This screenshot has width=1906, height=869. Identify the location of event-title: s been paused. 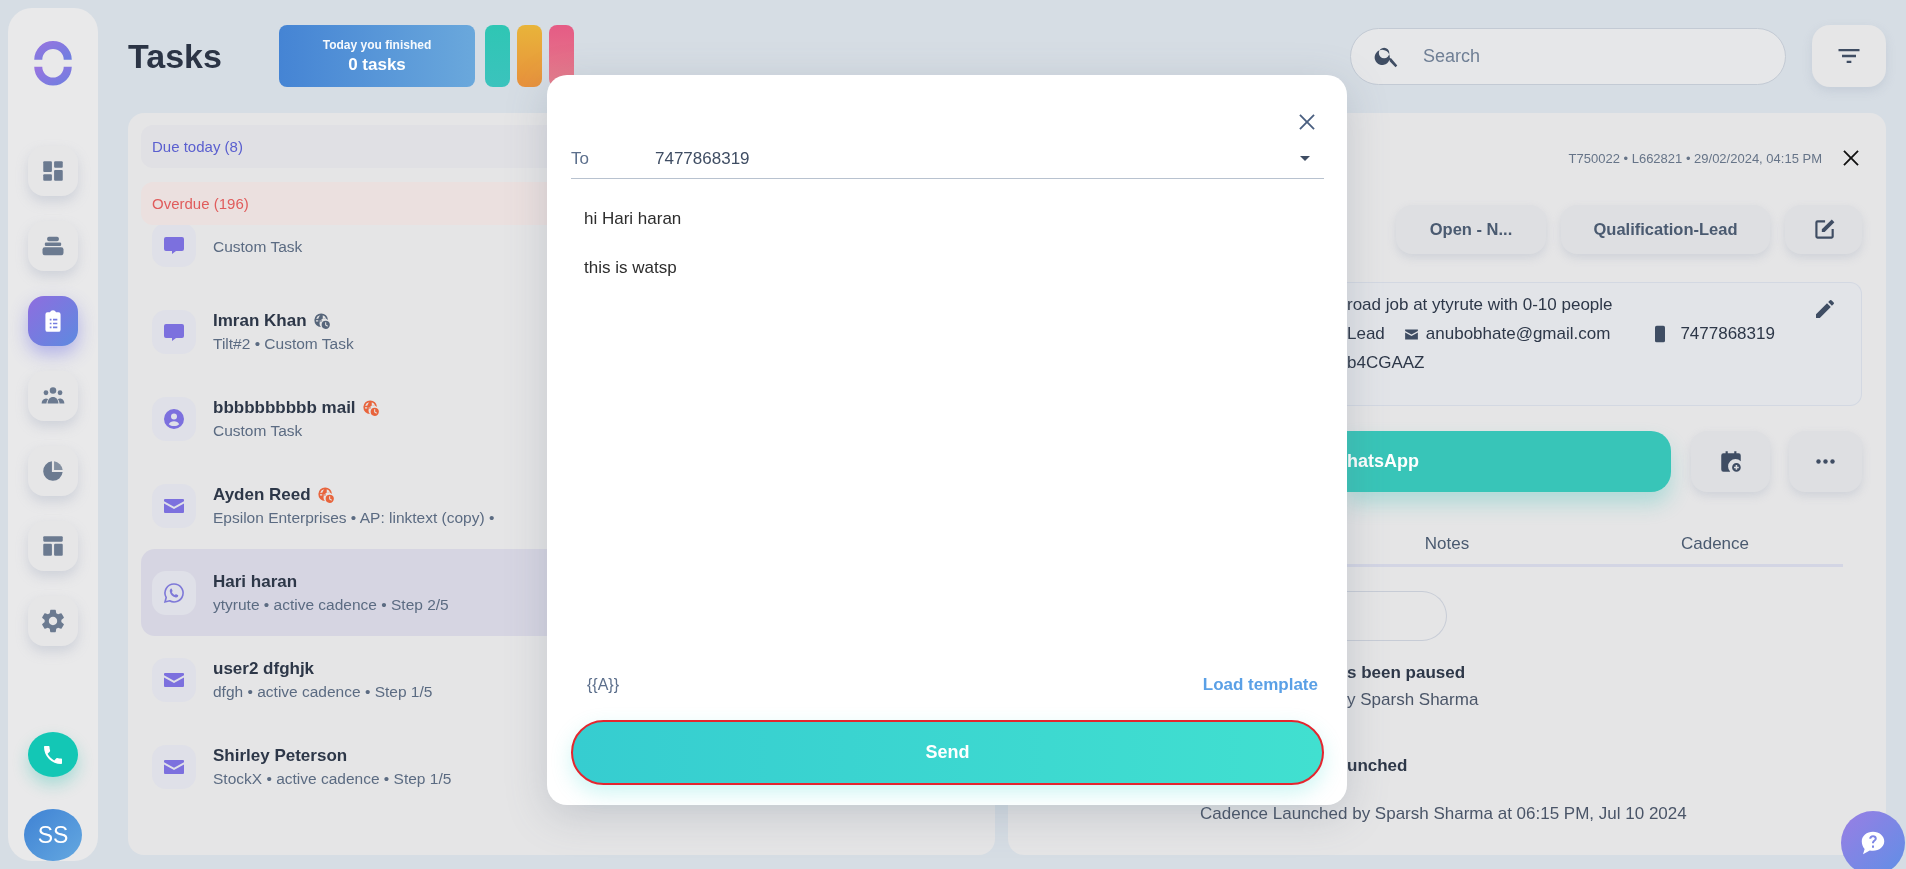
(1407, 673).